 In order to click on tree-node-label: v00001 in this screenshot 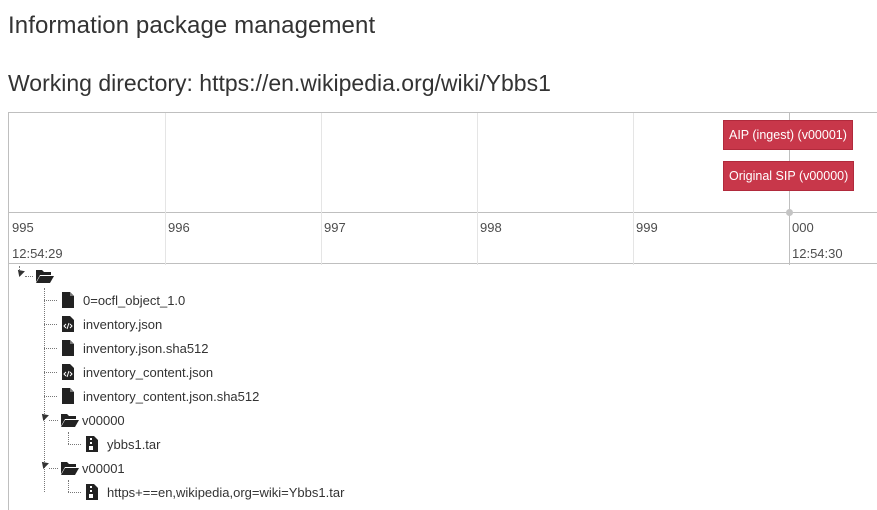, I will do `click(103, 468)`.